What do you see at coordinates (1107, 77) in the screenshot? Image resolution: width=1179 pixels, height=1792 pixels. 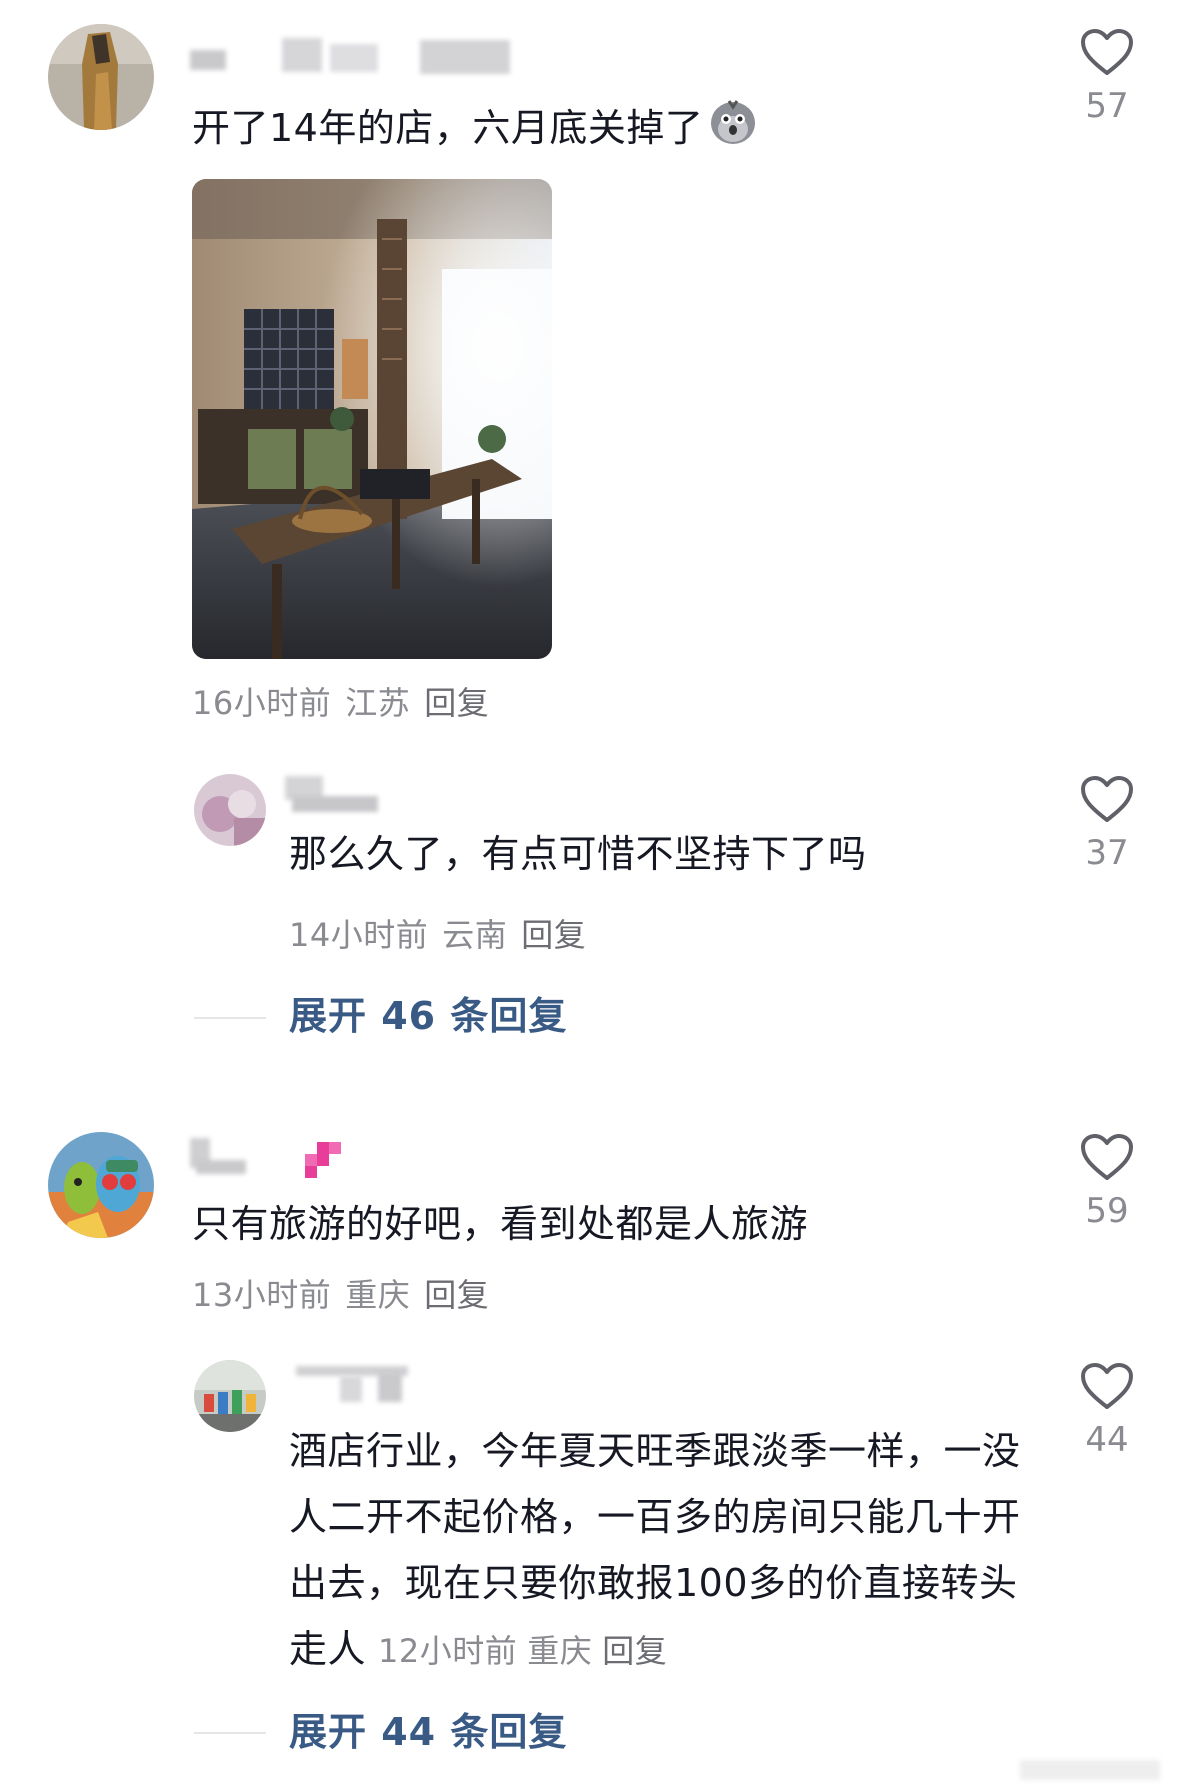 I see `like-button: 57` at bounding box center [1107, 77].